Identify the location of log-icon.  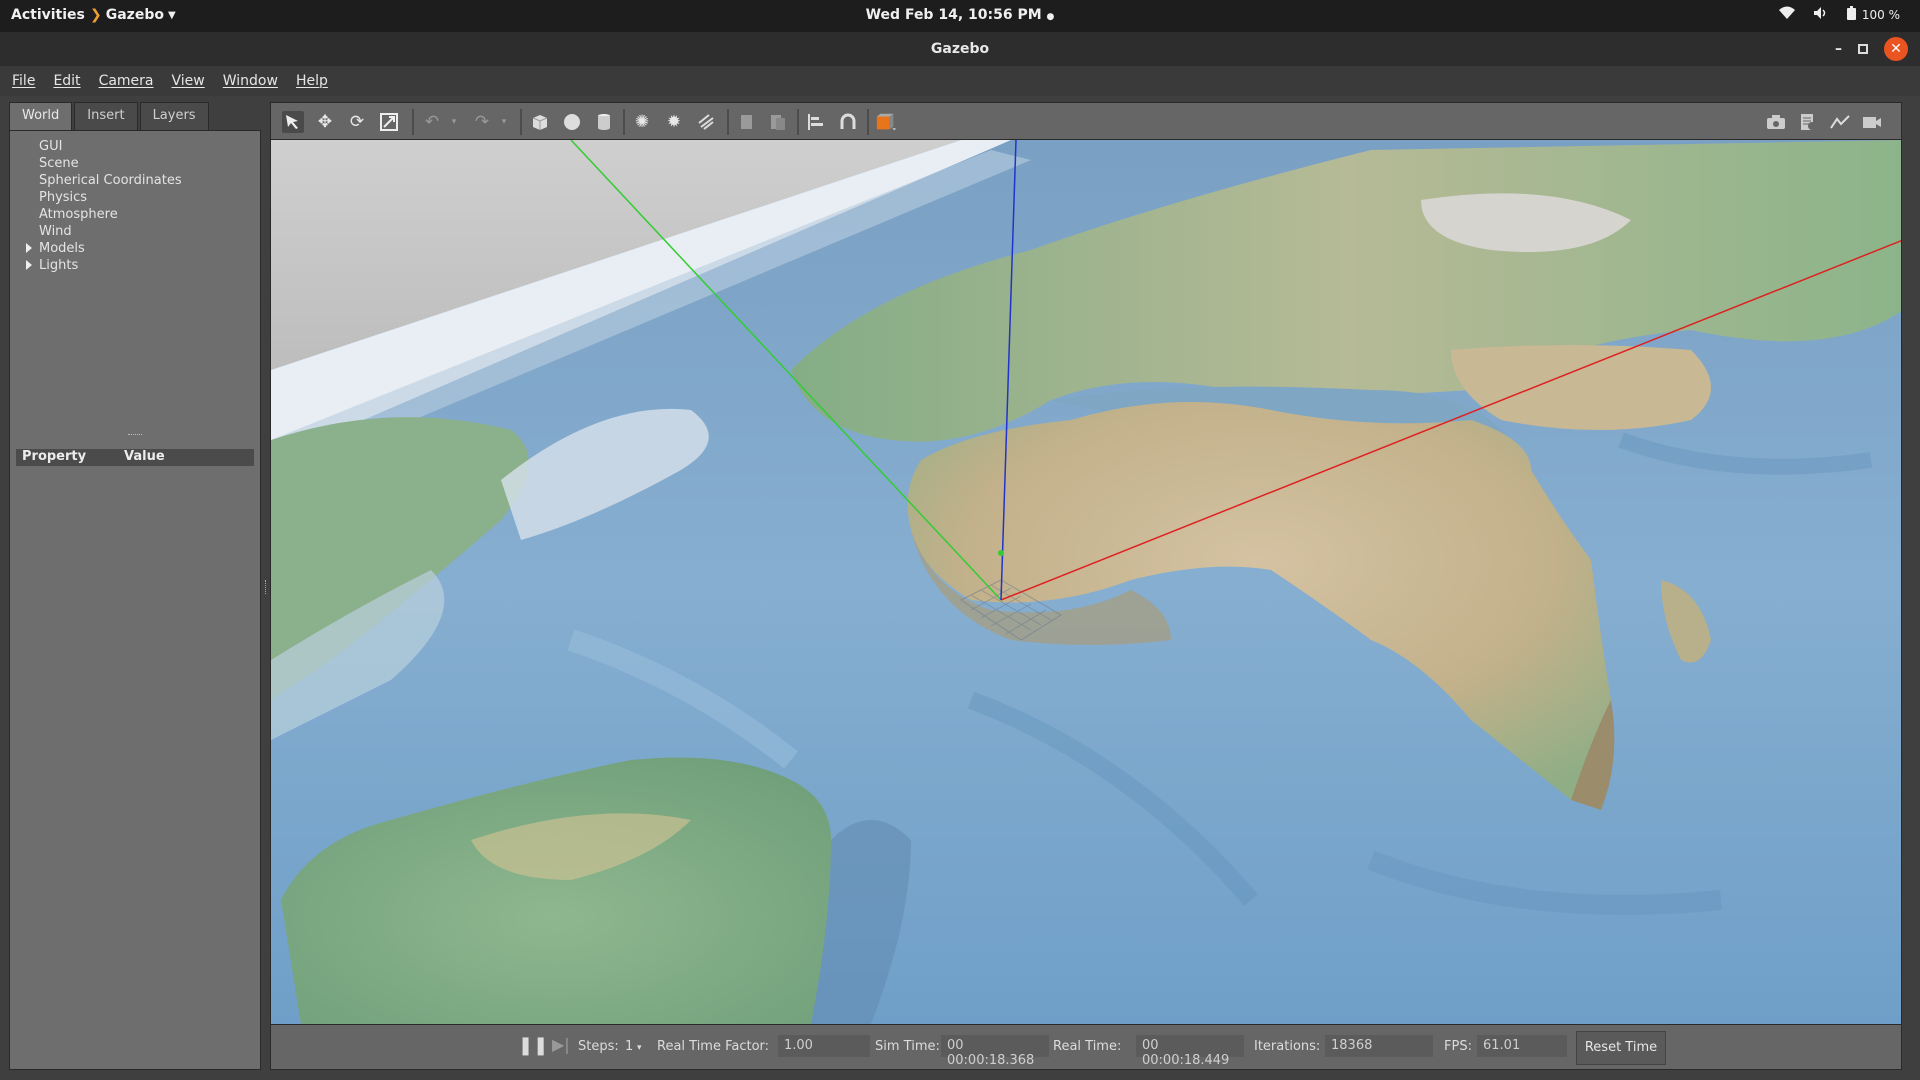
(1808, 122).